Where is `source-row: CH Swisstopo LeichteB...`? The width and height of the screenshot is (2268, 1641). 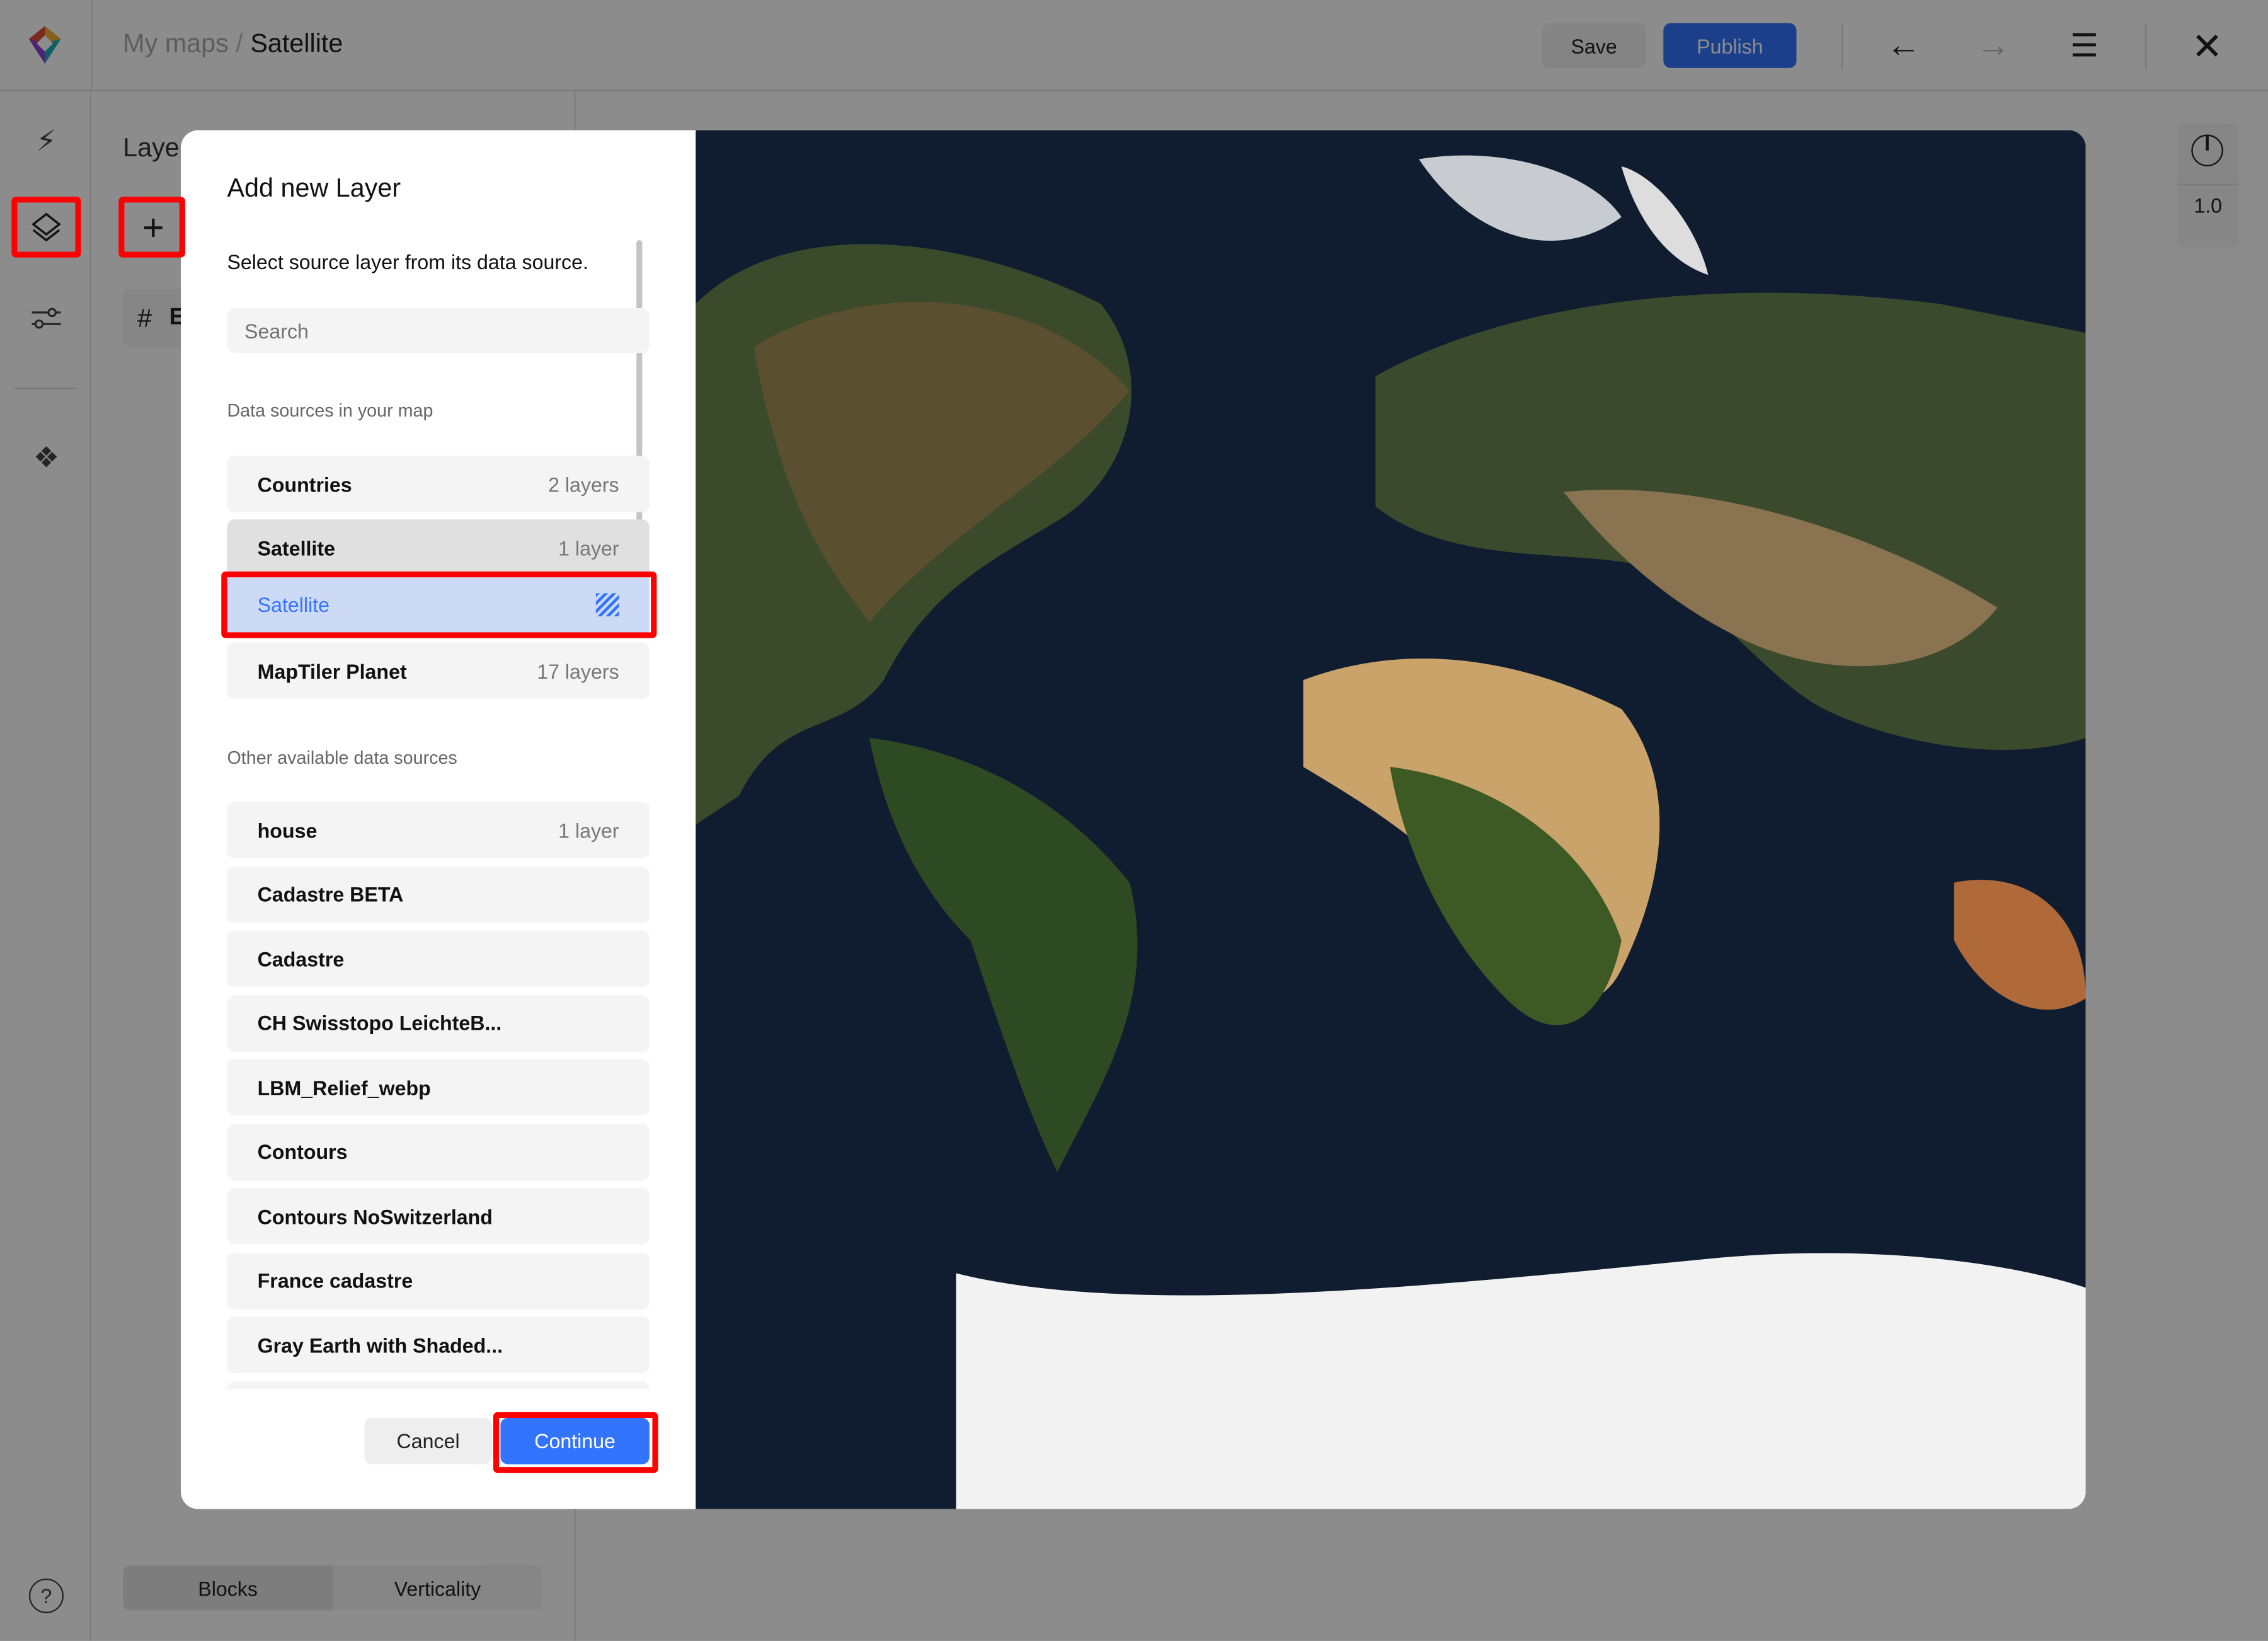
source-row: CH Swisstopo LeichteB... is located at coordinates (438, 1022).